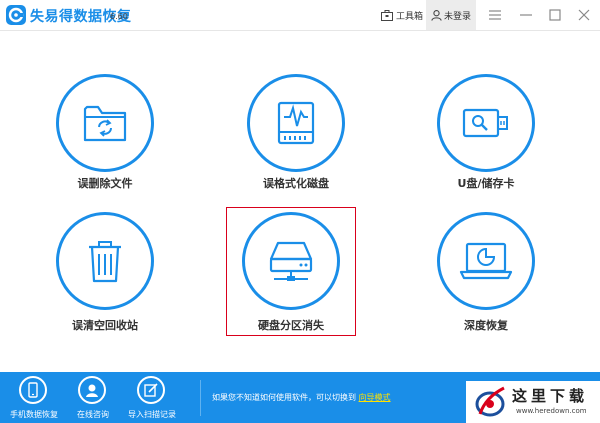  What do you see at coordinates (436, 15) in the screenshot?
I see `user-icon` at bounding box center [436, 15].